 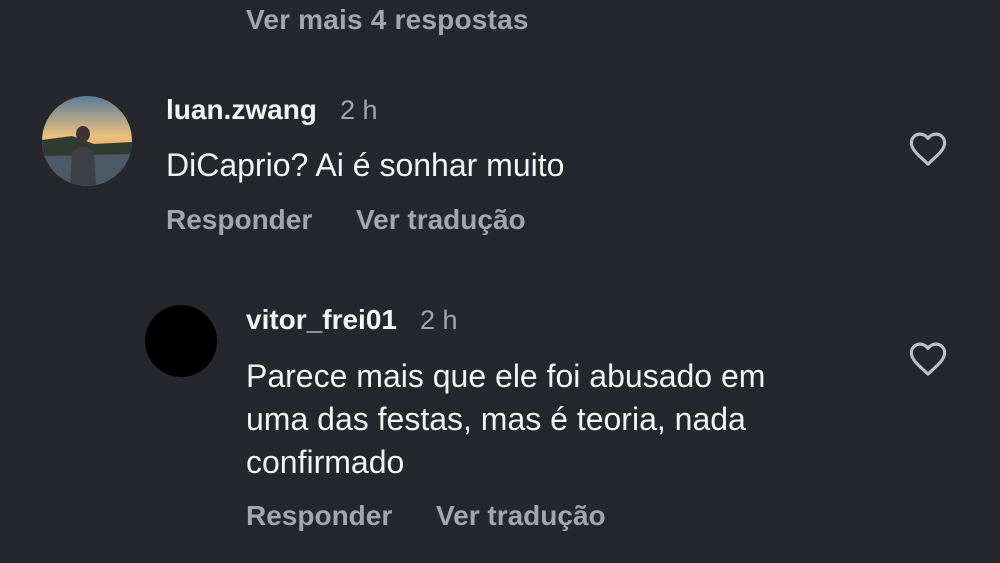 I want to click on view-more-replies-link: Ver mais 4 respostas, so click(x=387, y=20).